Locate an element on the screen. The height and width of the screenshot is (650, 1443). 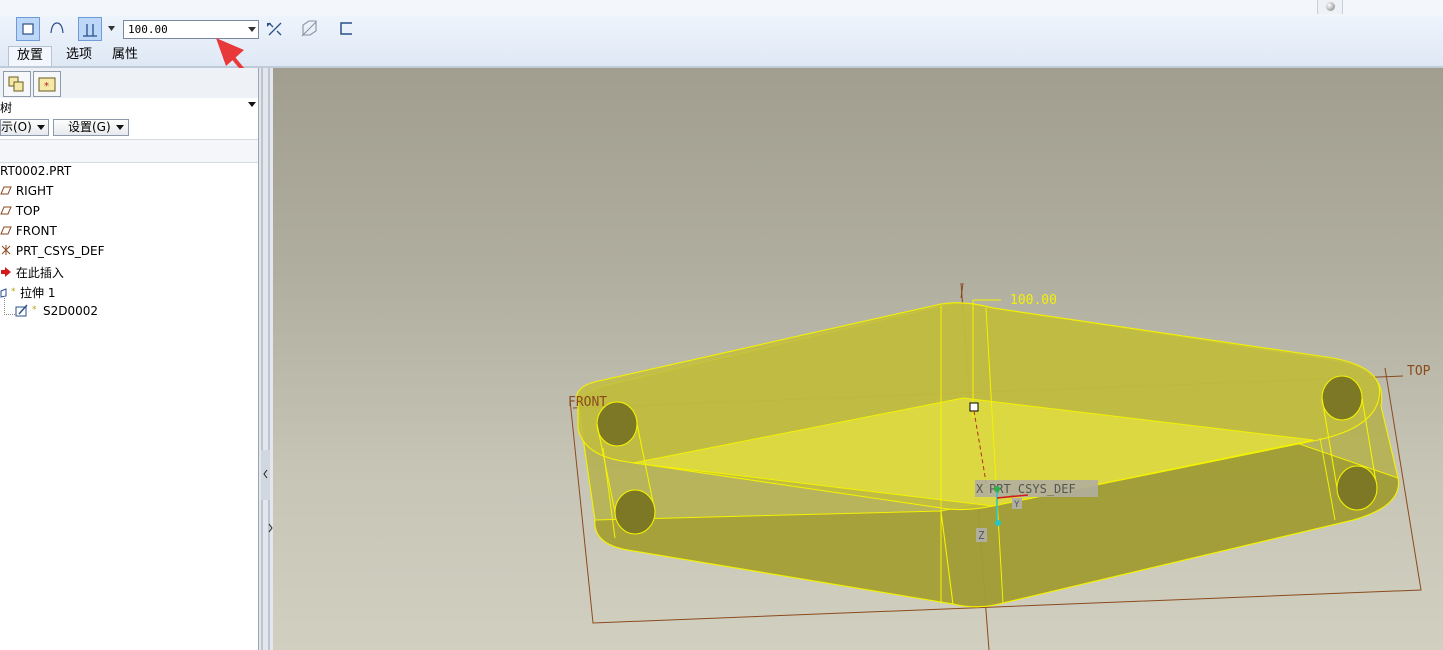
blind-depth-icon is located at coordinates (90, 30).